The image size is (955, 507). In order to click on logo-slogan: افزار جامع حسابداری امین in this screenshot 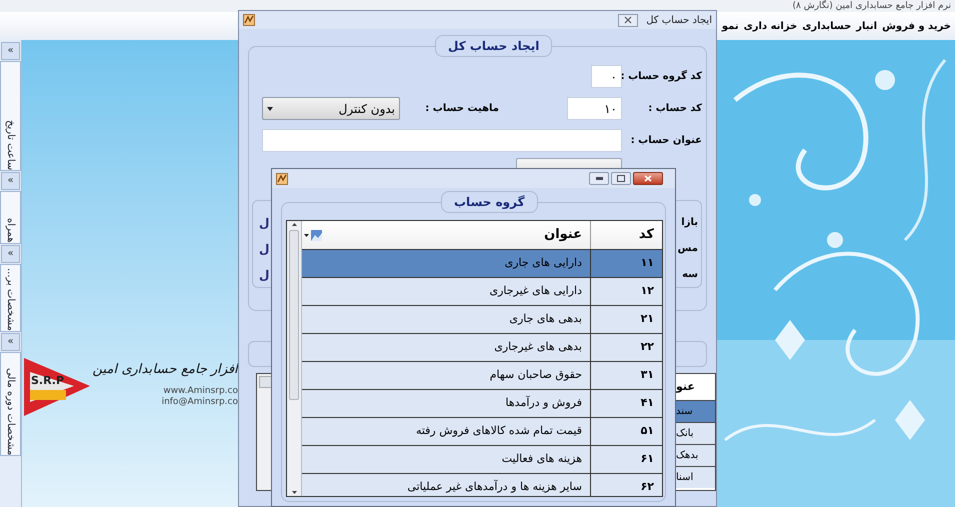, I will do `click(165, 370)`.